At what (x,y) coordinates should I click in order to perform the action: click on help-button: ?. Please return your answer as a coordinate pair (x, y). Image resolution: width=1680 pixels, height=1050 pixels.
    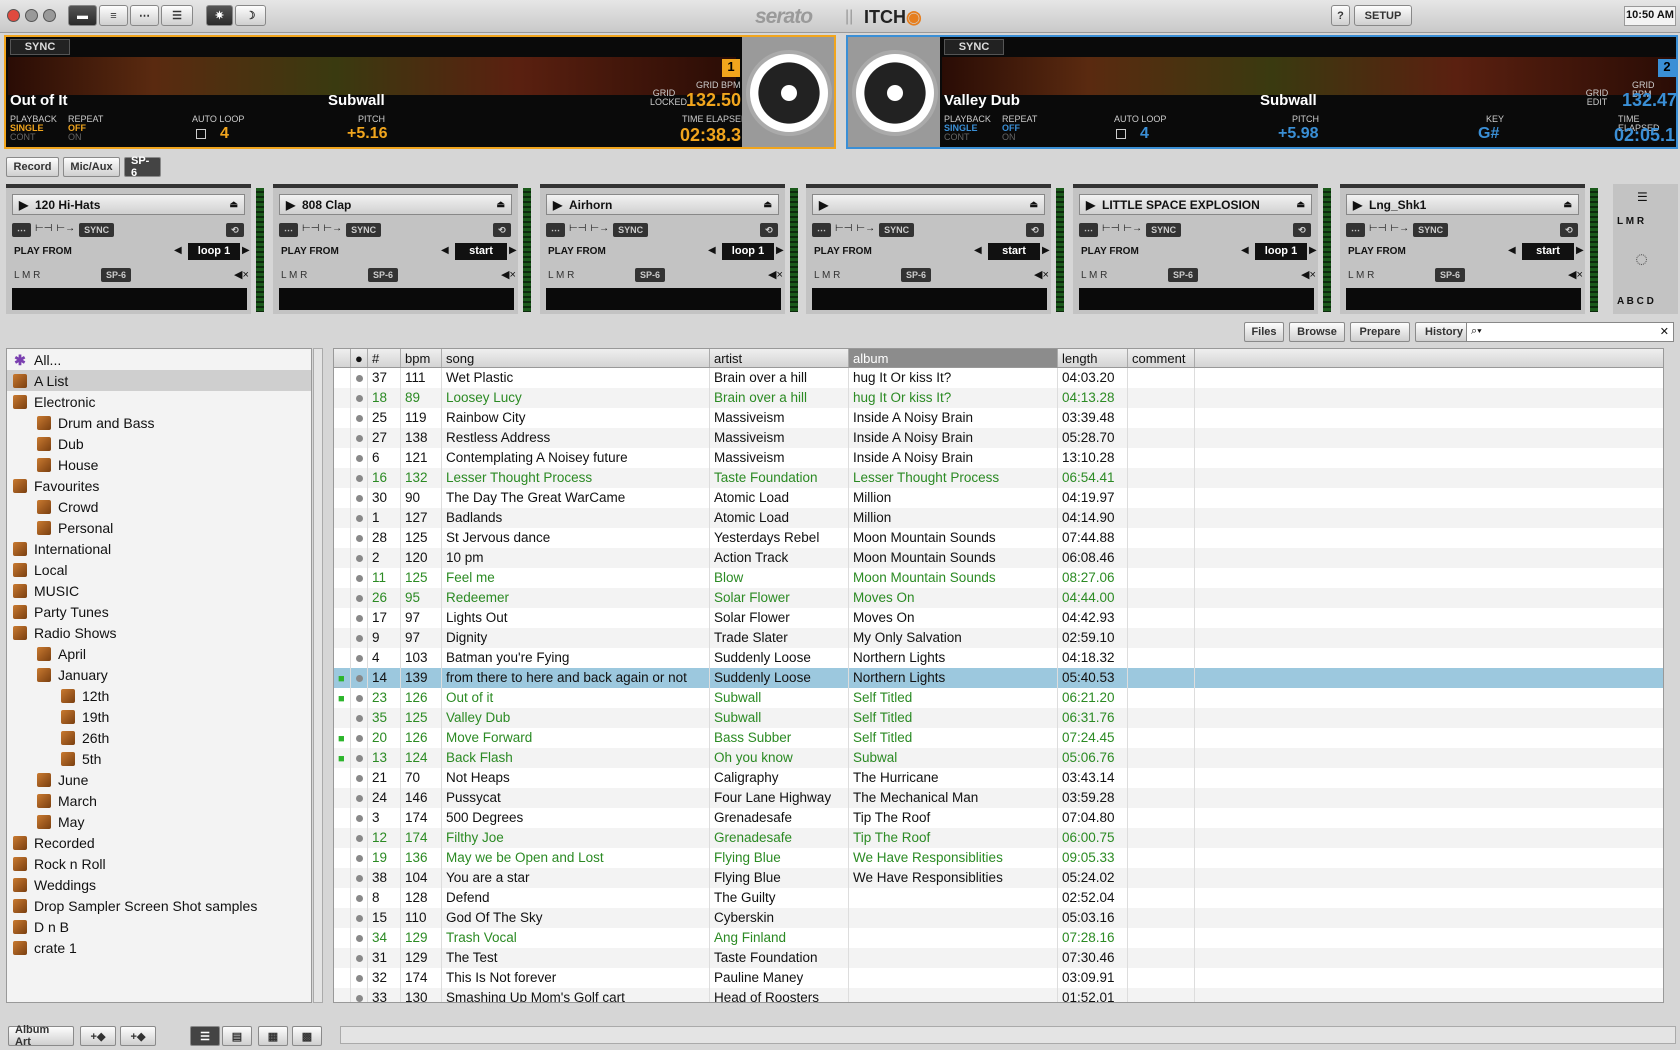
    Looking at the image, I should click on (1340, 15).